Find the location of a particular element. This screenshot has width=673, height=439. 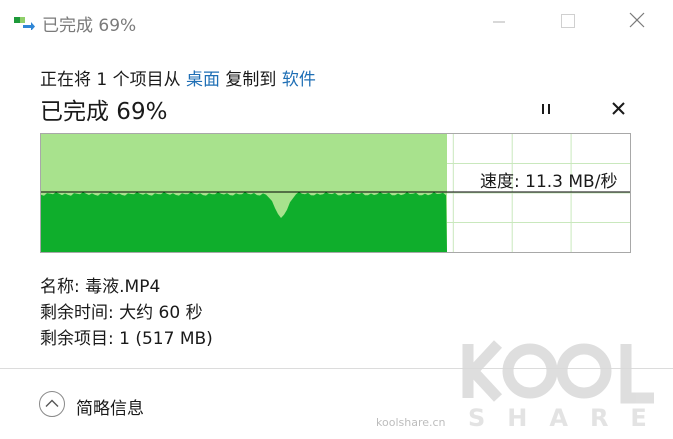

minimize-button is located at coordinates (499, 22).